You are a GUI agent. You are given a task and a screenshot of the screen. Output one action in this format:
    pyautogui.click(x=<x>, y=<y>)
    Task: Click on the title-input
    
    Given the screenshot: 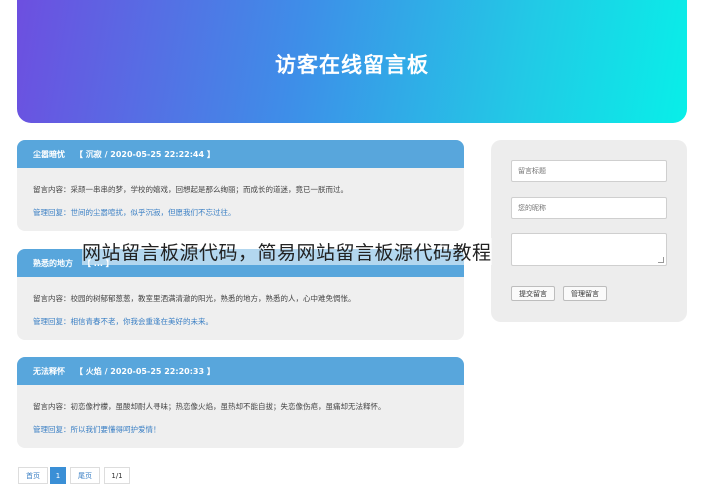 What is the action you would take?
    pyautogui.click(x=589, y=171)
    